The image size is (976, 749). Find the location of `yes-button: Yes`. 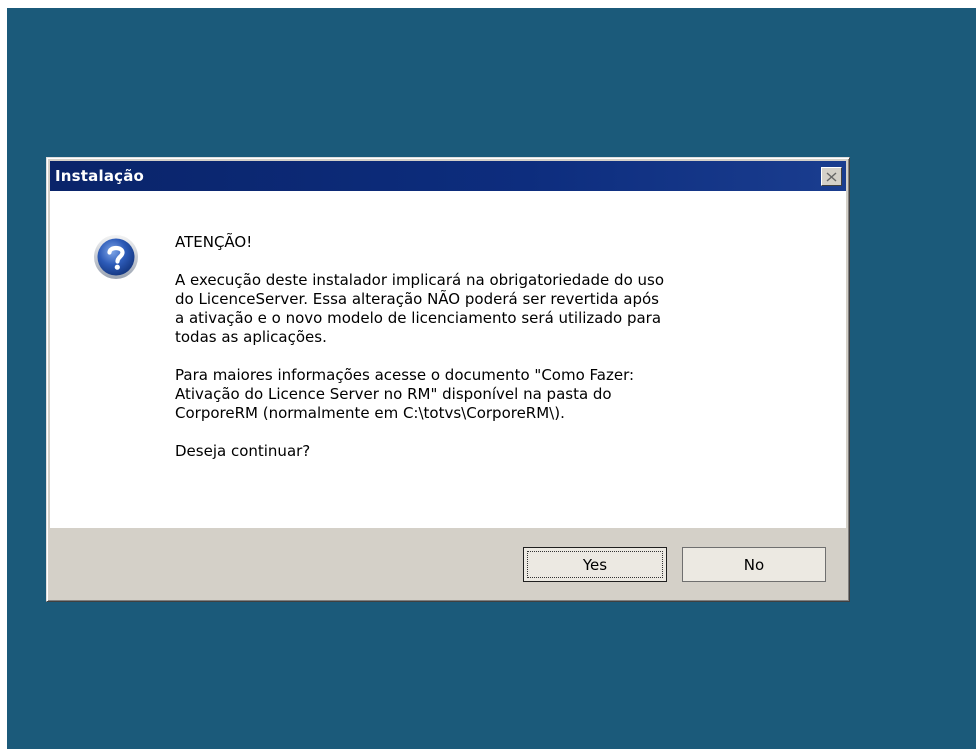

yes-button: Yes is located at coordinates (595, 564).